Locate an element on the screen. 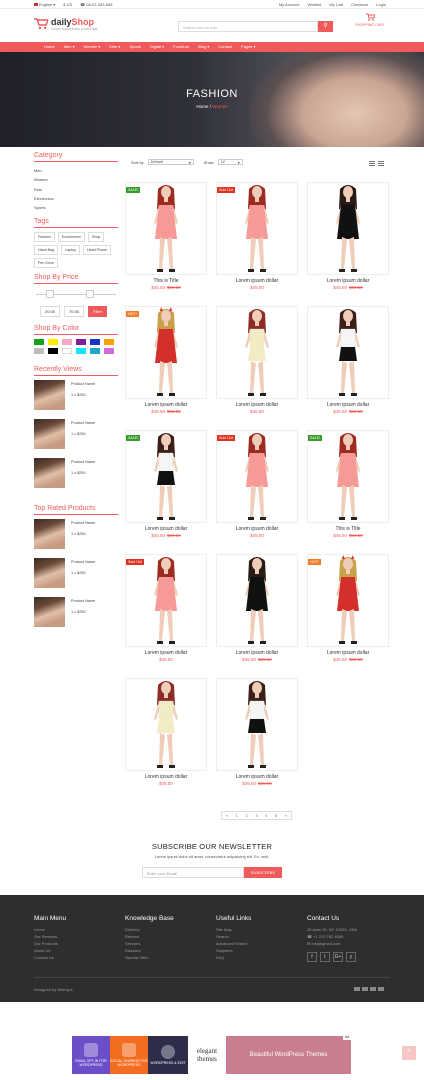 The width and height of the screenshot is (424, 1080). footer-link: Home is located at coordinates (76, 929).